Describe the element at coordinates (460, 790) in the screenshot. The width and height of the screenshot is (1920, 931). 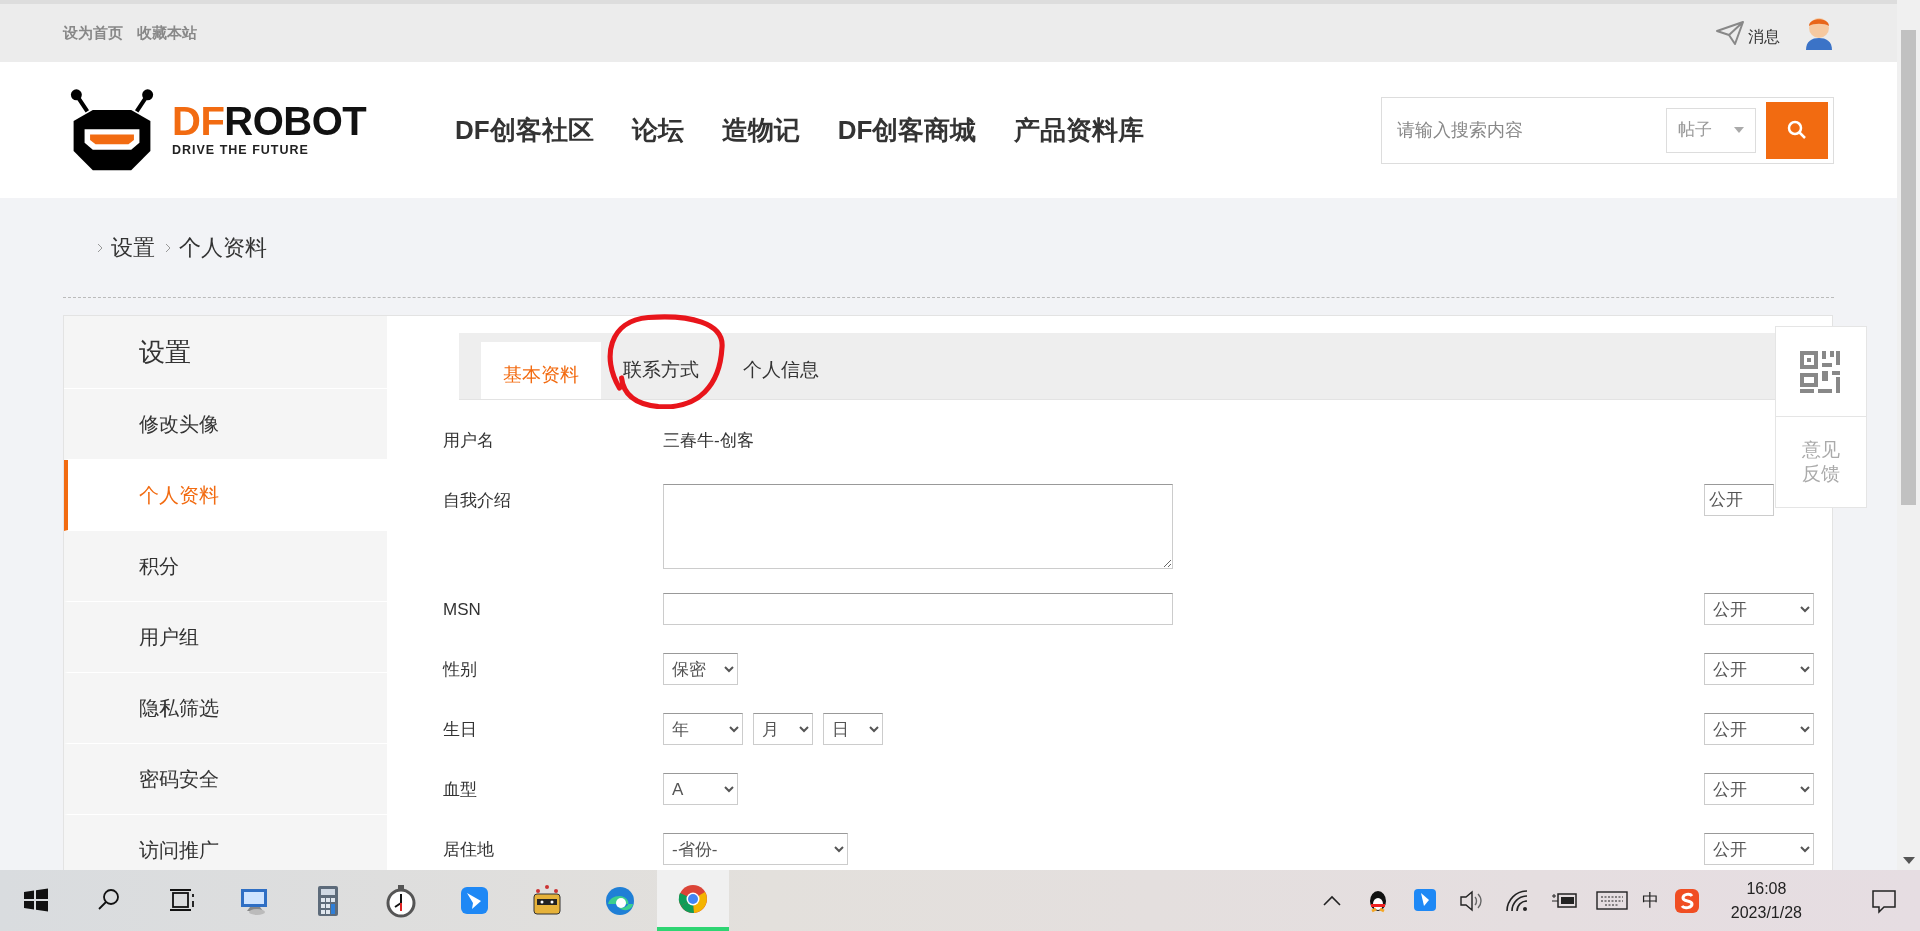
I see `field-label: 血型` at that location.